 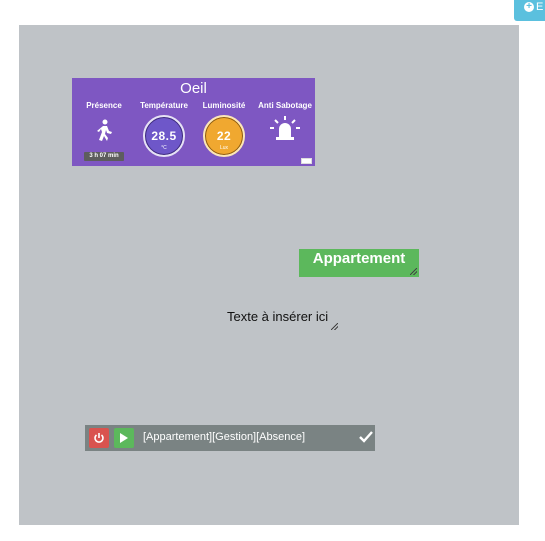 I want to click on presence-label: Présence, so click(x=104, y=105).